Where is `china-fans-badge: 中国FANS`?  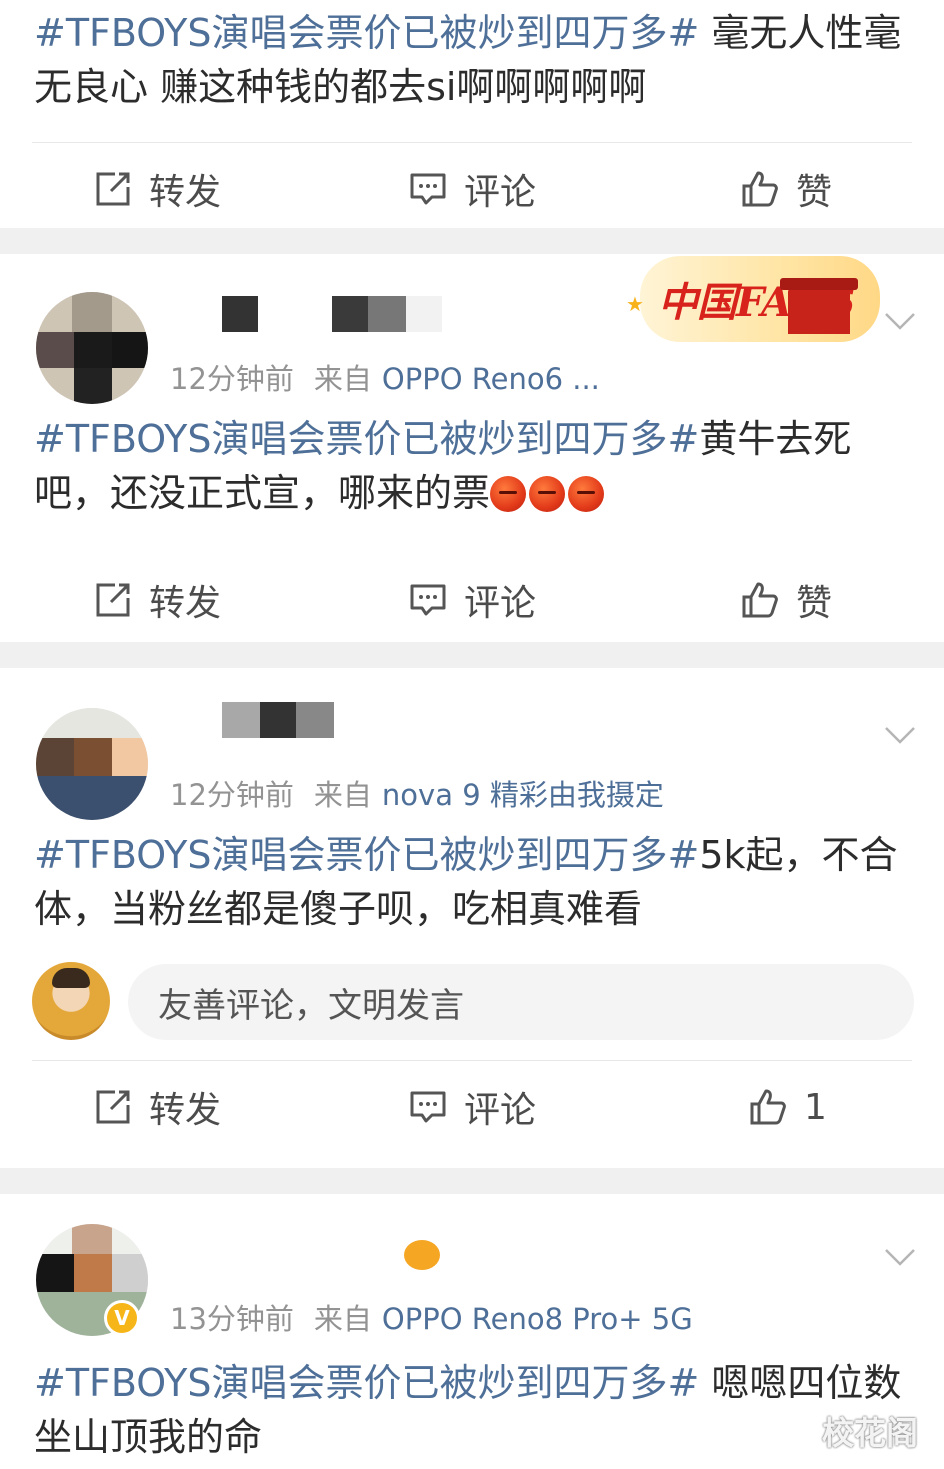 china-fans-badge: 中国FANS is located at coordinates (760, 299).